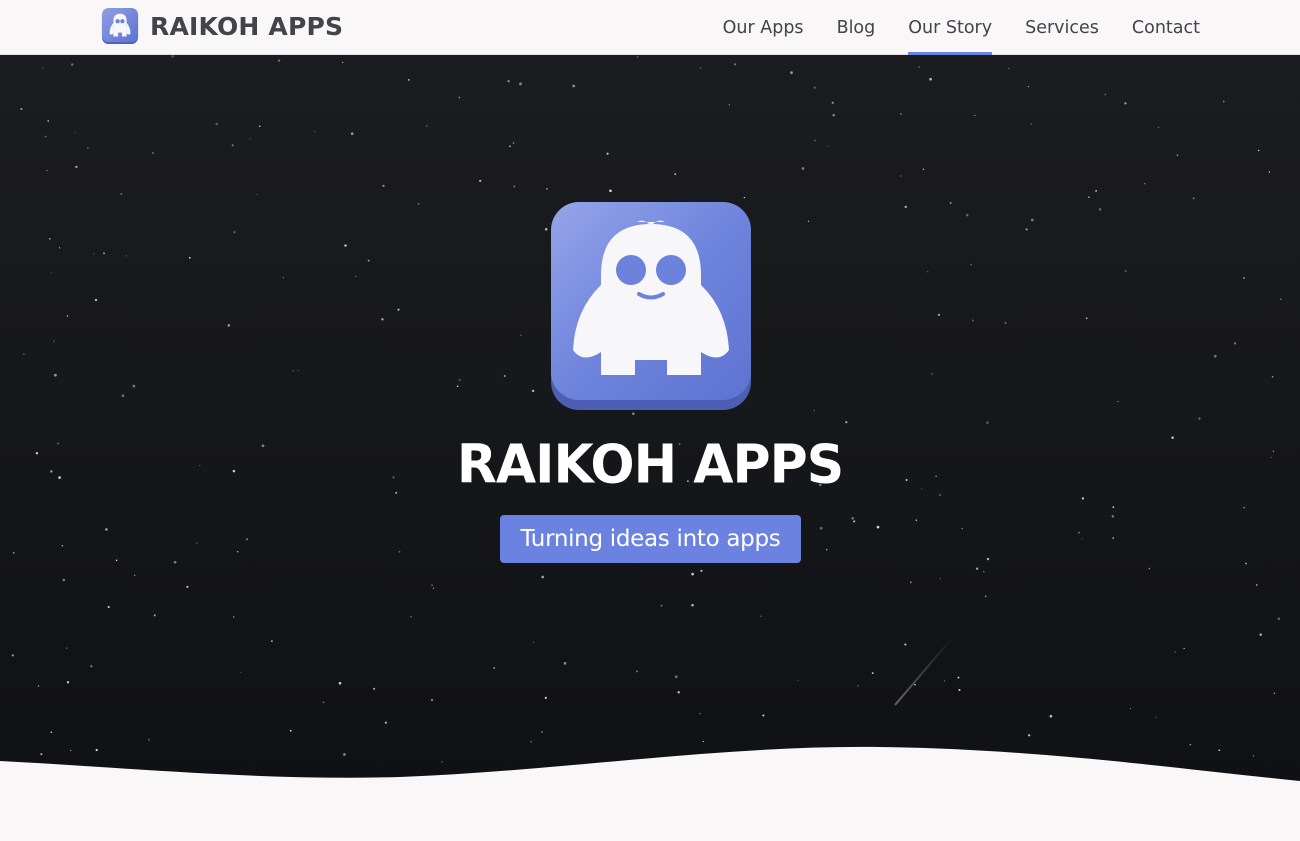 The height and width of the screenshot is (841, 1300). I want to click on brand-home-link: RAIKOH APPS, so click(222, 26).